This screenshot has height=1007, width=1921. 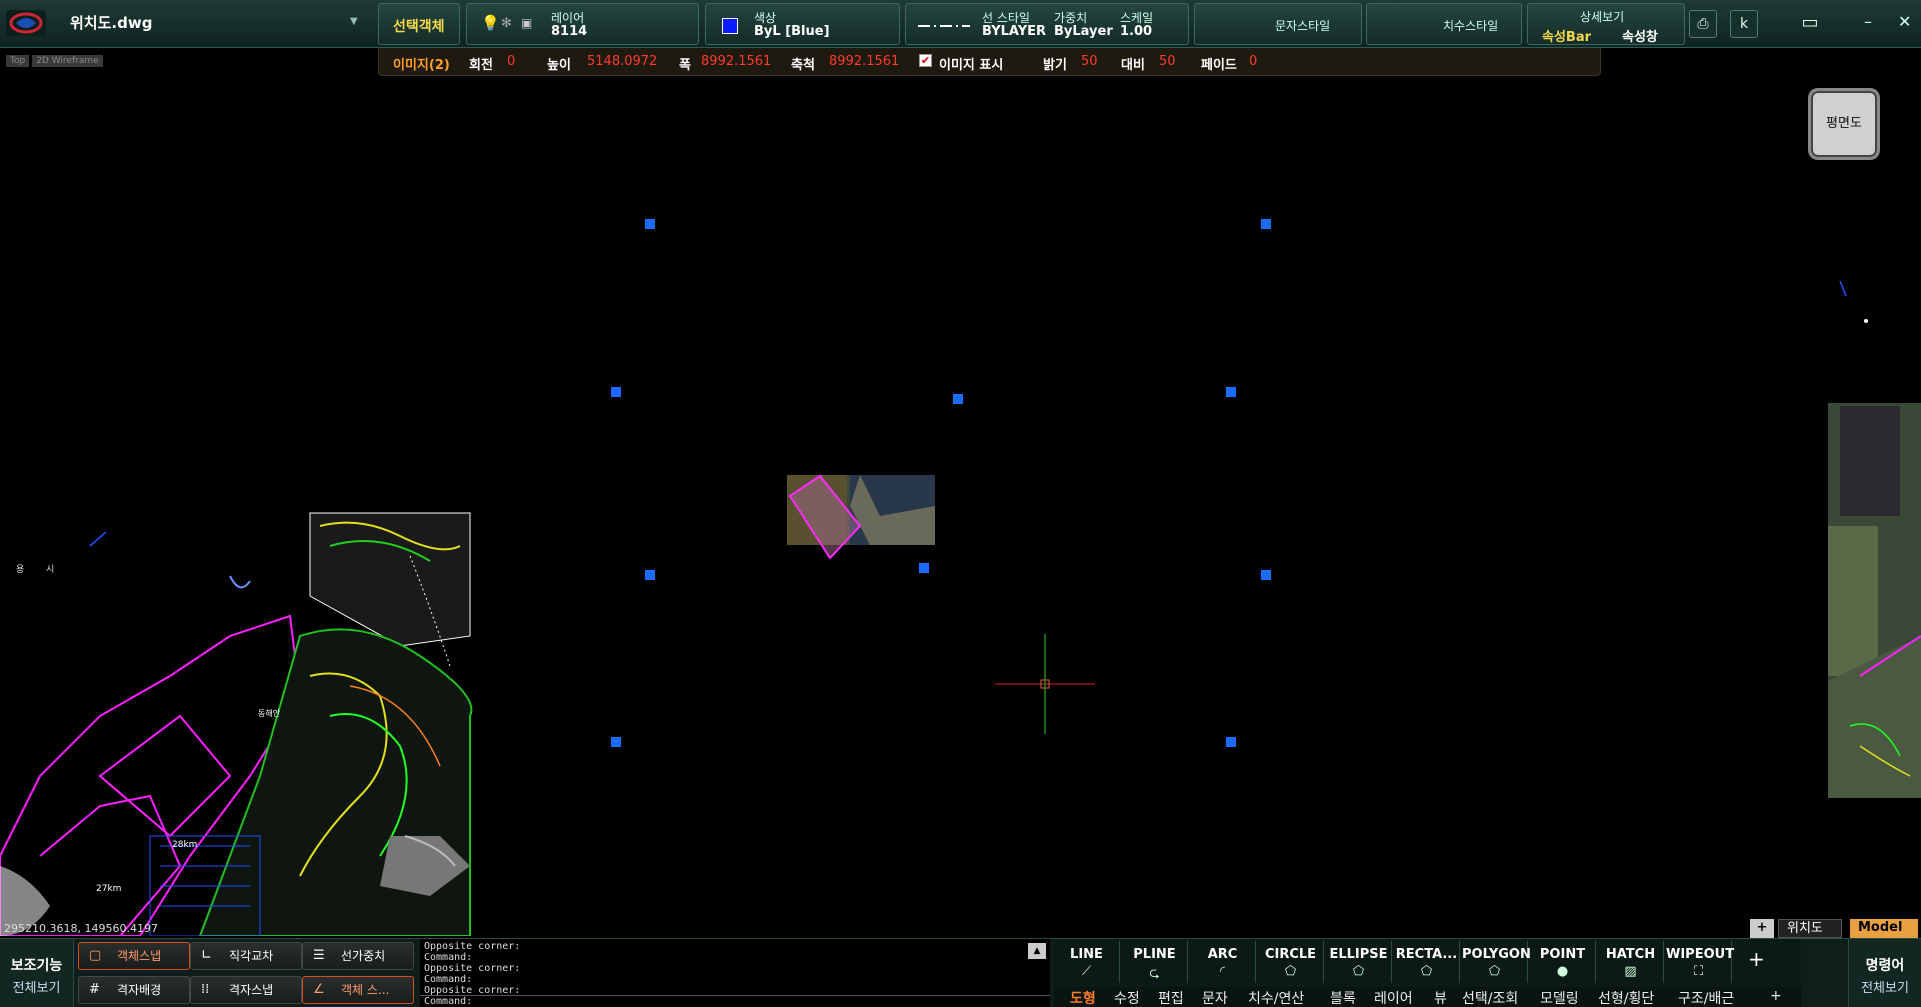 I want to click on add-layout-button: +, so click(x=1762, y=928).